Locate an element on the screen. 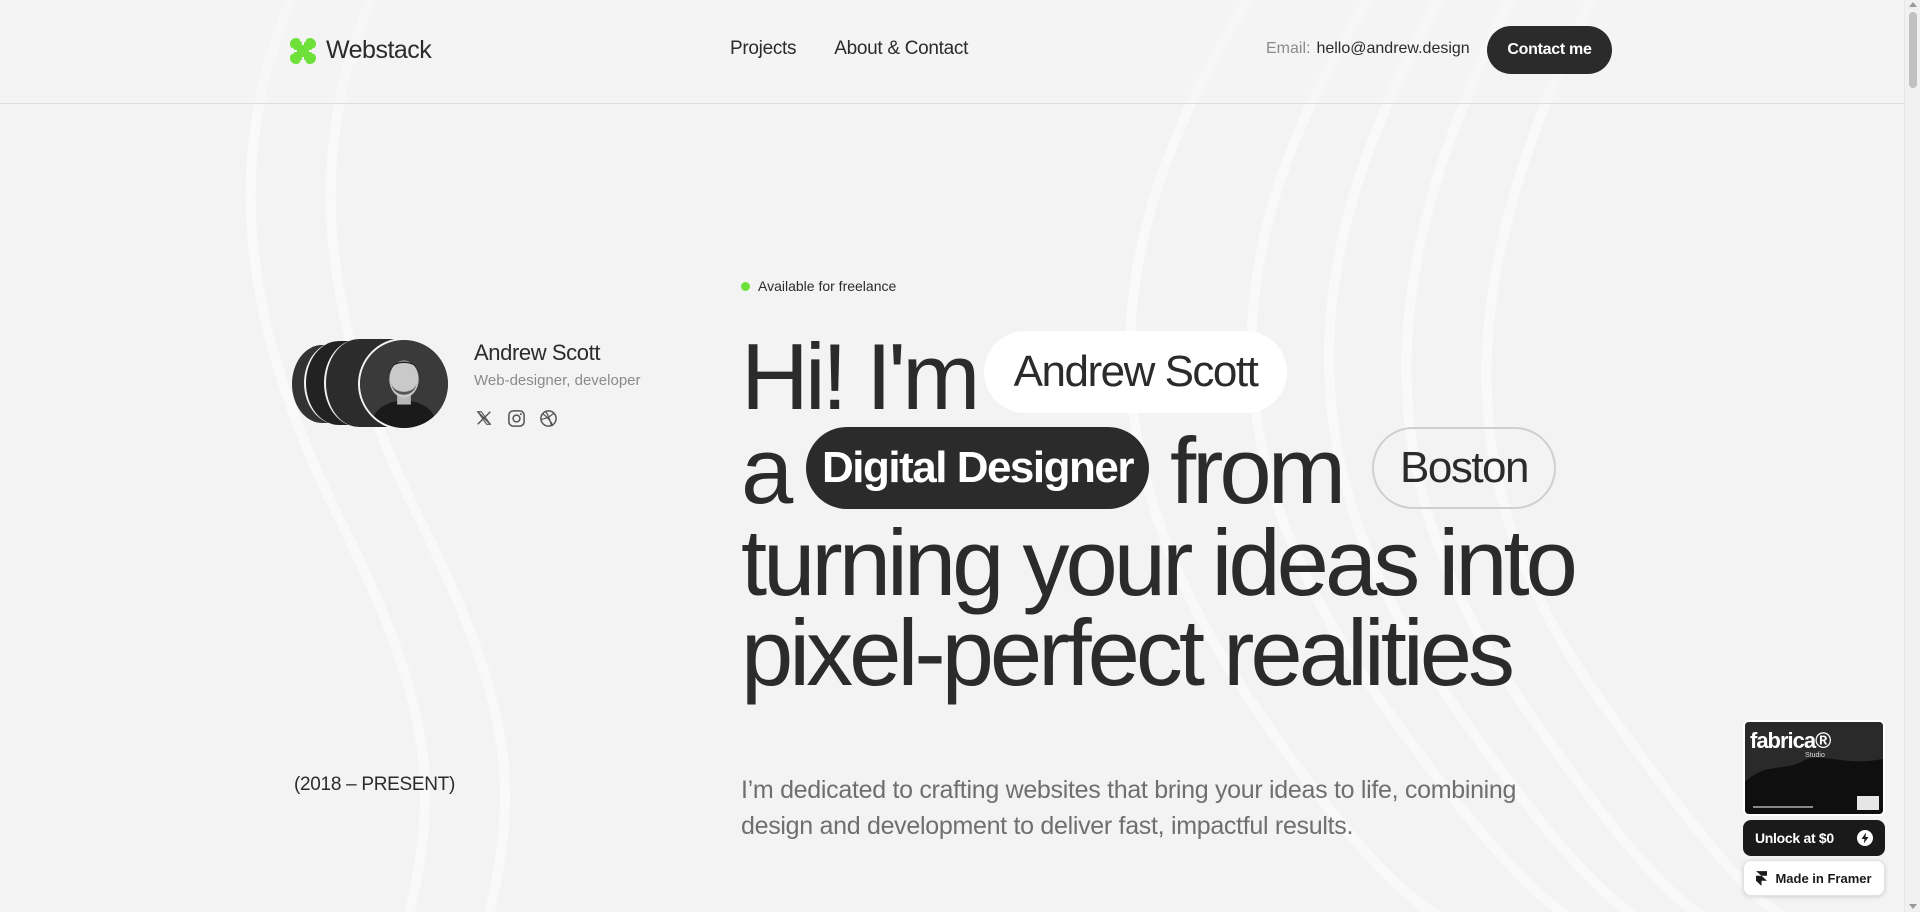  hero-line-4: pixel-perfect realities is located at coordinates (1128, 652).